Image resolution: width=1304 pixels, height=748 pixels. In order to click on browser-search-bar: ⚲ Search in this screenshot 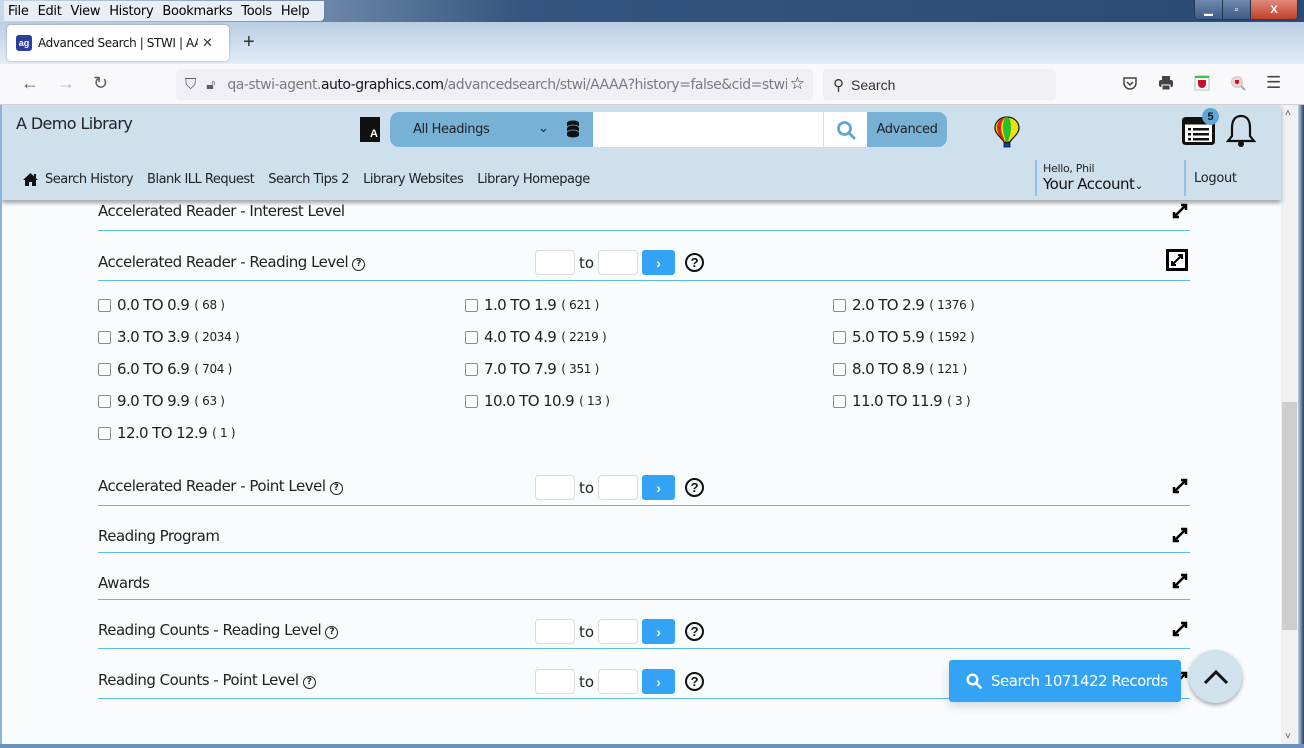, I will do `click(939, 84)`.